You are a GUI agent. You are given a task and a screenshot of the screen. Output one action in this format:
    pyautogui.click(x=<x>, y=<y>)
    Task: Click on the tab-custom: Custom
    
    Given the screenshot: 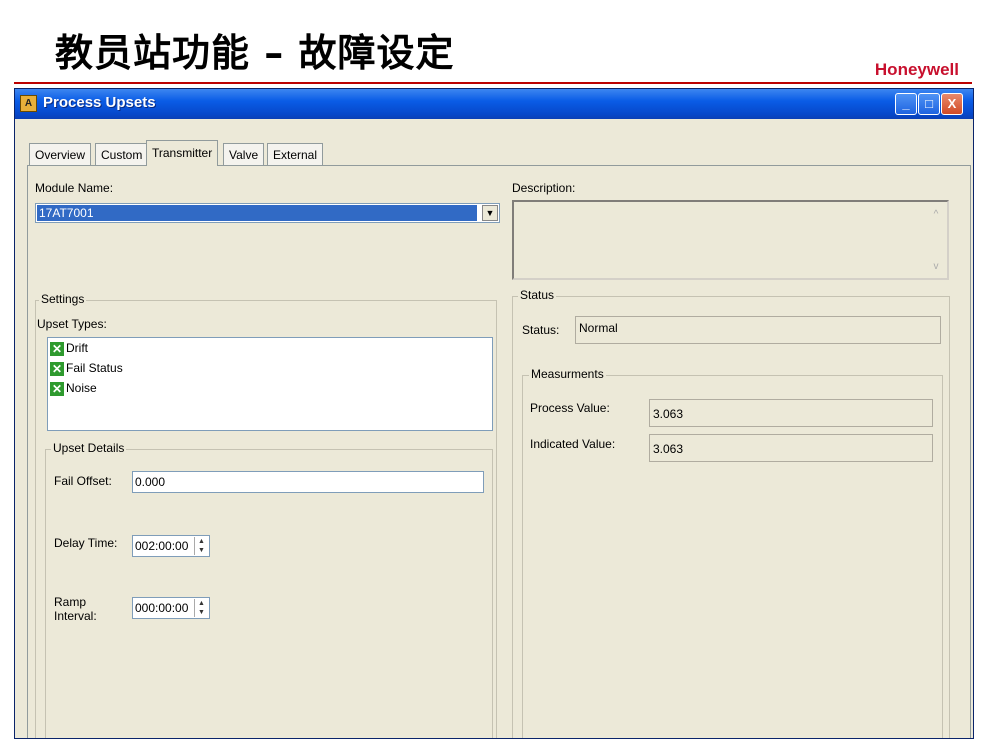 What is the action you would take?
    pyautogui.click(x=122, y=154)
    